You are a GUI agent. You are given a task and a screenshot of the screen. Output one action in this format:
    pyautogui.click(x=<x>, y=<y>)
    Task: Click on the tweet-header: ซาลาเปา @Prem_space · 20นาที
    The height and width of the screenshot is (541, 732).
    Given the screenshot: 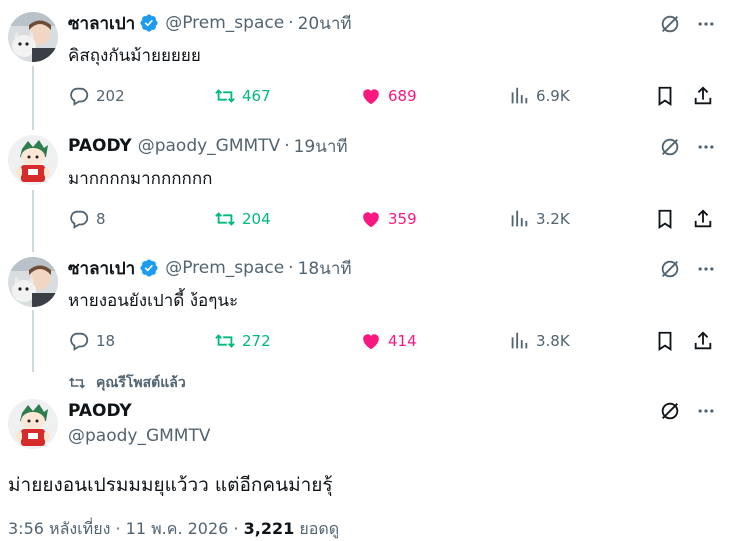 What is the action you would take?
    pyautogui.click(x=210, y=23)
    